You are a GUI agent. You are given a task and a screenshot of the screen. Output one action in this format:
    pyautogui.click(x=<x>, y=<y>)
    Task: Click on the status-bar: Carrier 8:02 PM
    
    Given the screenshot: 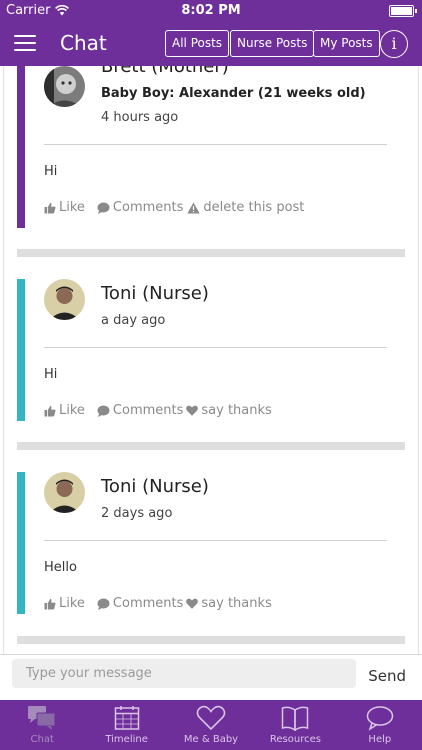 What is the action you would take?
    pyautogui.click(x=211, y=11)
    